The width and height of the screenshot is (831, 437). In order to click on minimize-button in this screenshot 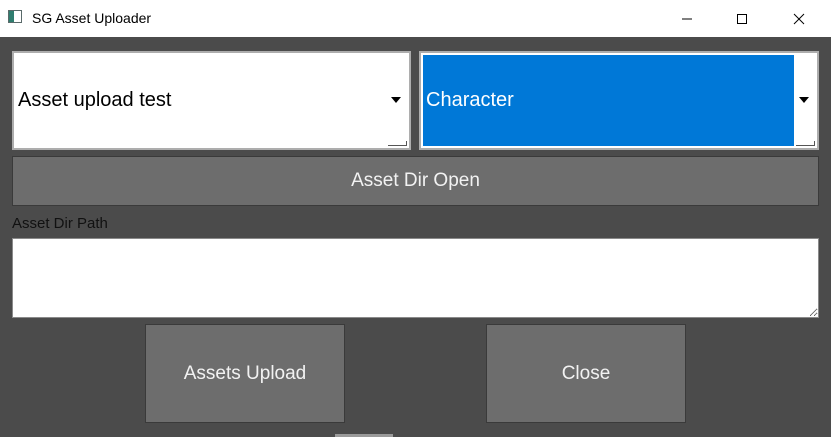, I will do `click(687, 18)`.